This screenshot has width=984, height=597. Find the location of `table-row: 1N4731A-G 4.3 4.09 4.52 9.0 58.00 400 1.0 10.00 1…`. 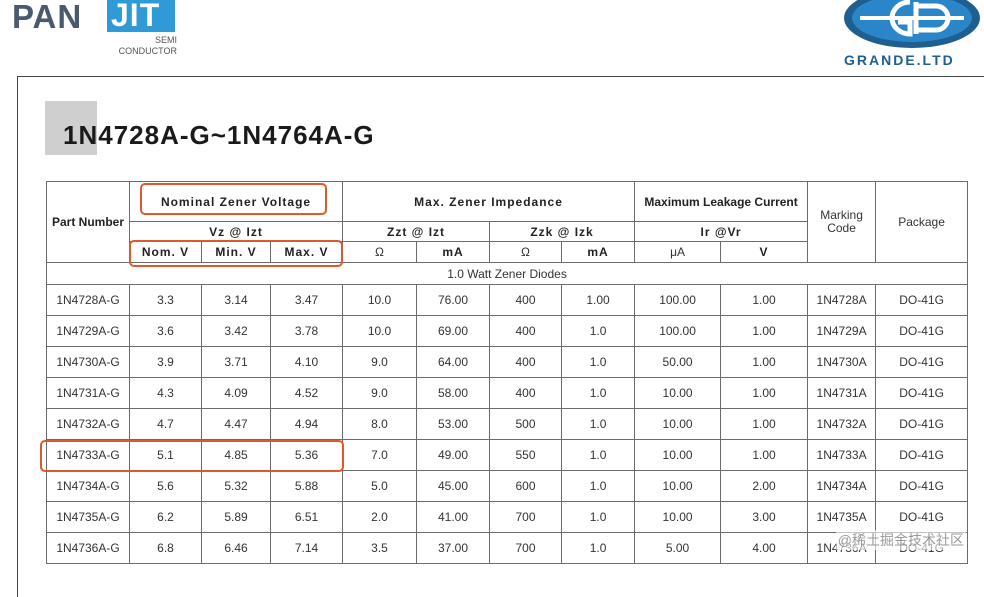

table-row: 1N4731A-G 4.3 4.09 4.52 9.0 58.00 400 1.0 10.00 1… is located at coordinates (507, 393).